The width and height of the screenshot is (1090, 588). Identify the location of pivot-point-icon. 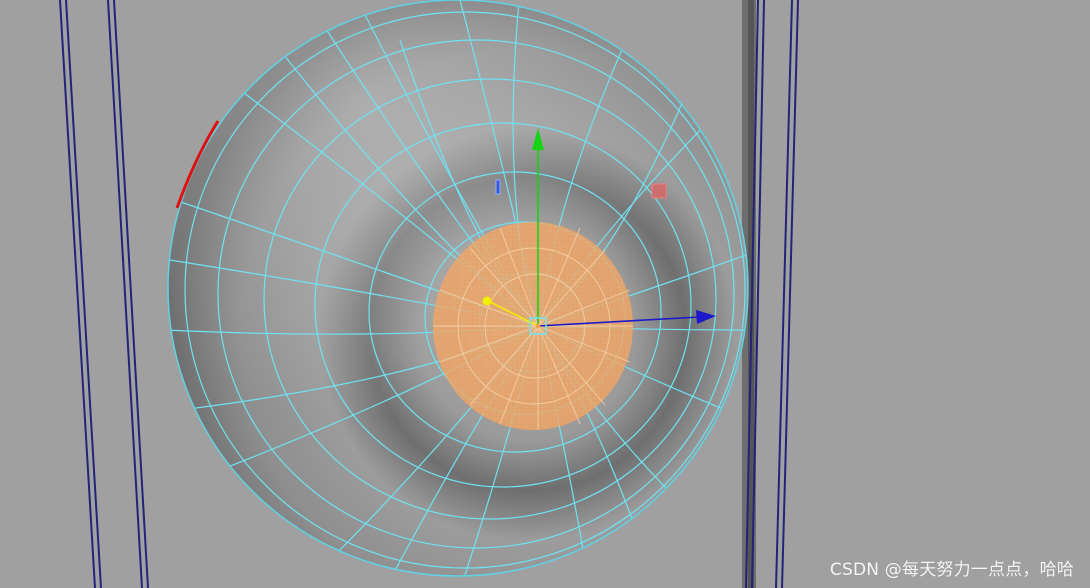
(538, 326).